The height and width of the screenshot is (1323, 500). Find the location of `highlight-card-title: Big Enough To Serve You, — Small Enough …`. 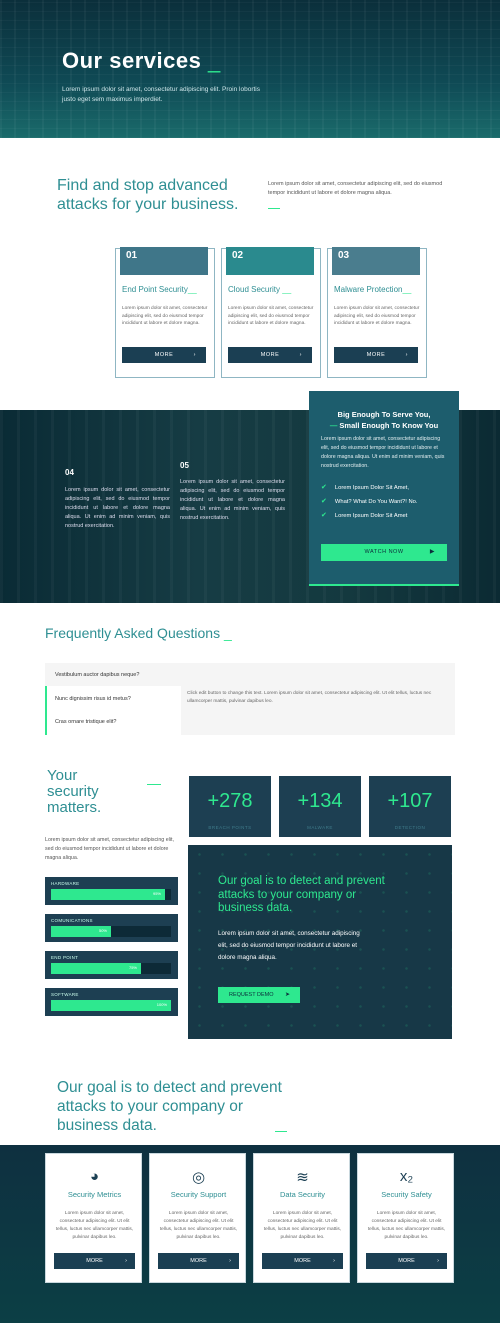

highlight-card-title: Big Enough To Serve You, — Small Enough … is located at coordinates (384, 420).